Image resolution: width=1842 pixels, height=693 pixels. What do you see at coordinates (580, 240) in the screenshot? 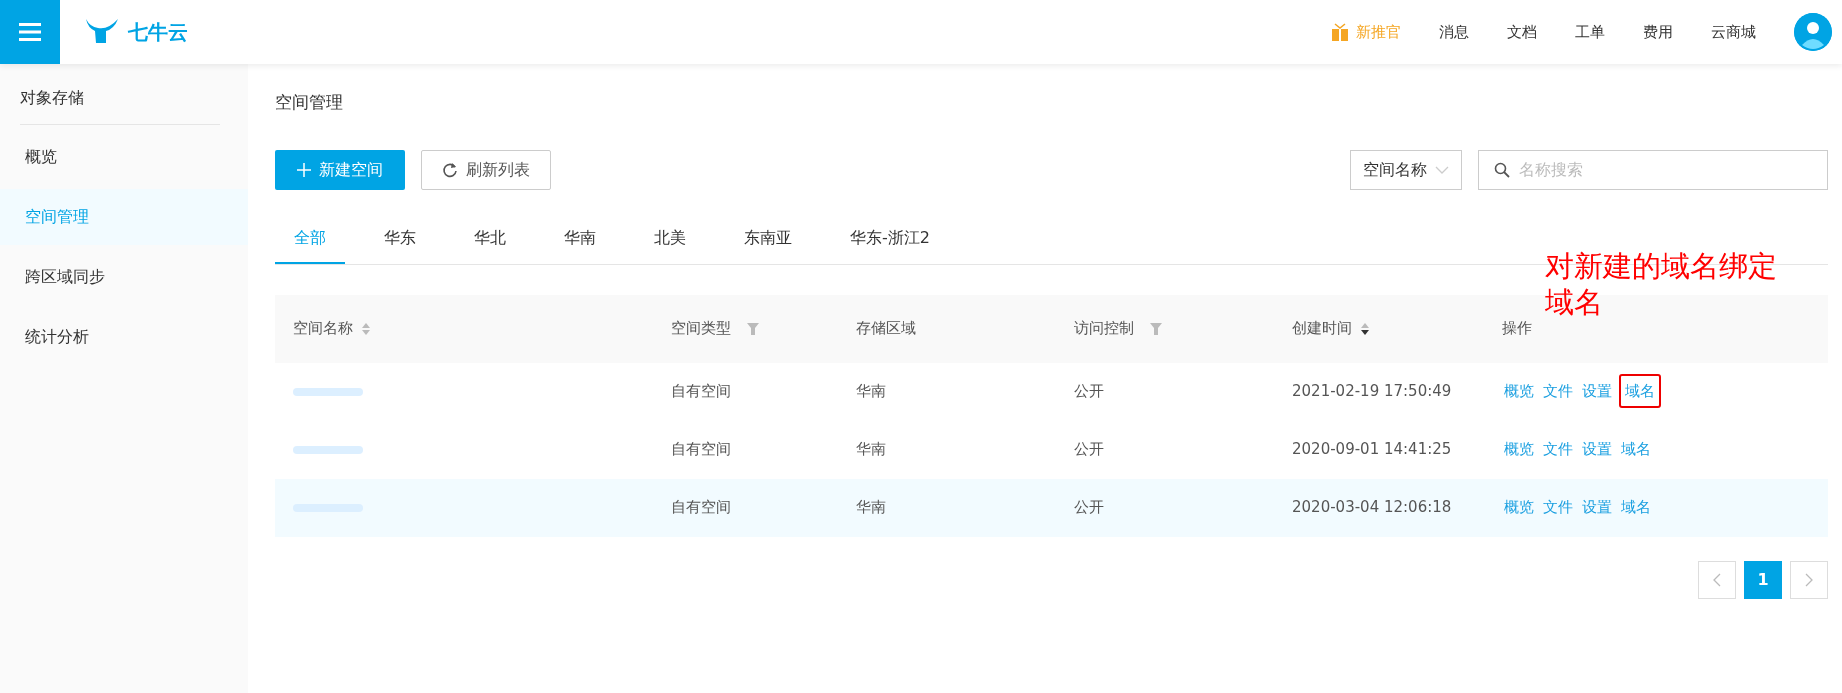
I see `region-tab: 华南` at bounding box center [580, 240].